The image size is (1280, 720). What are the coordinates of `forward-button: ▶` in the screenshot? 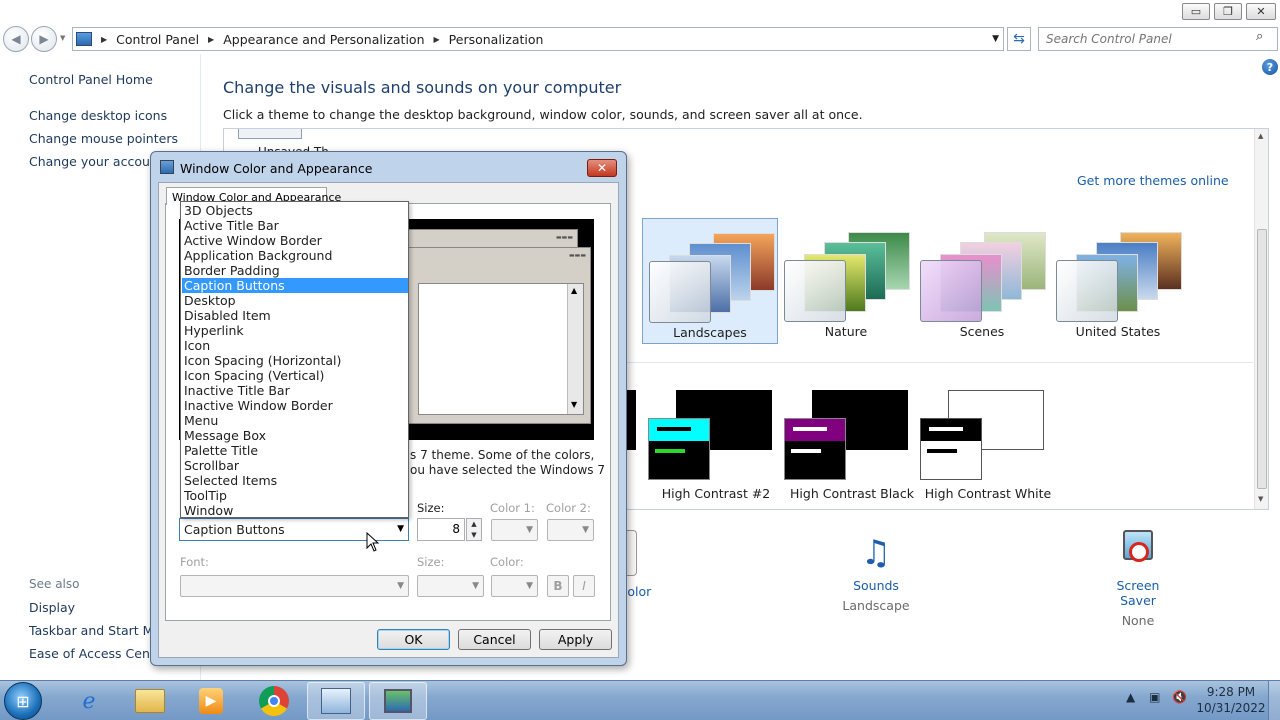 It's located at (44, 39).